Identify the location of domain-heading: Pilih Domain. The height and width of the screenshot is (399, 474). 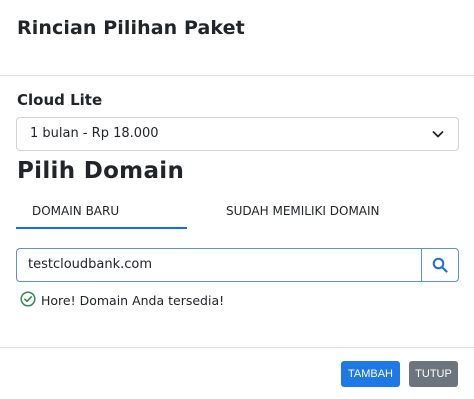
(101, 171).